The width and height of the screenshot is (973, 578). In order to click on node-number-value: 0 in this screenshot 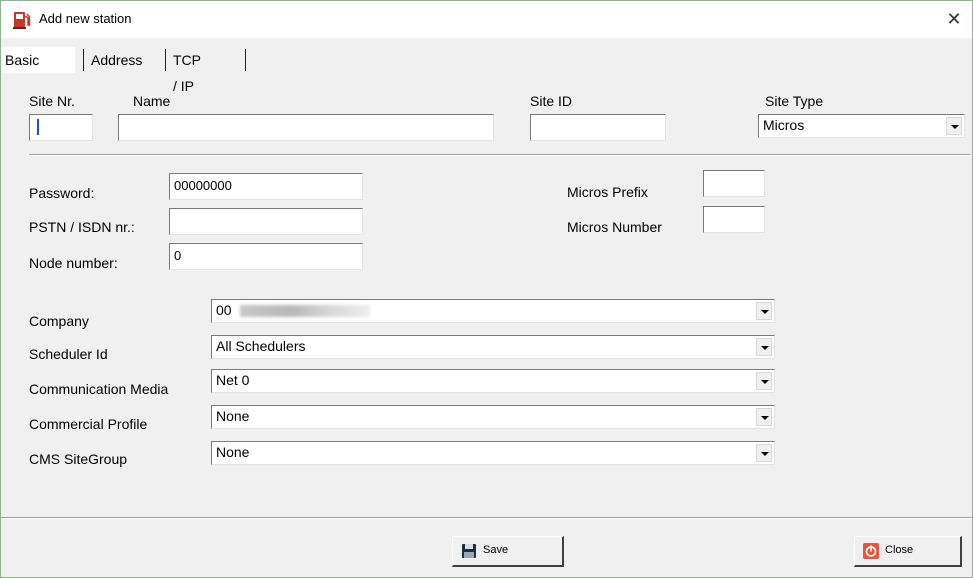, I will do `click(178, 255)`.